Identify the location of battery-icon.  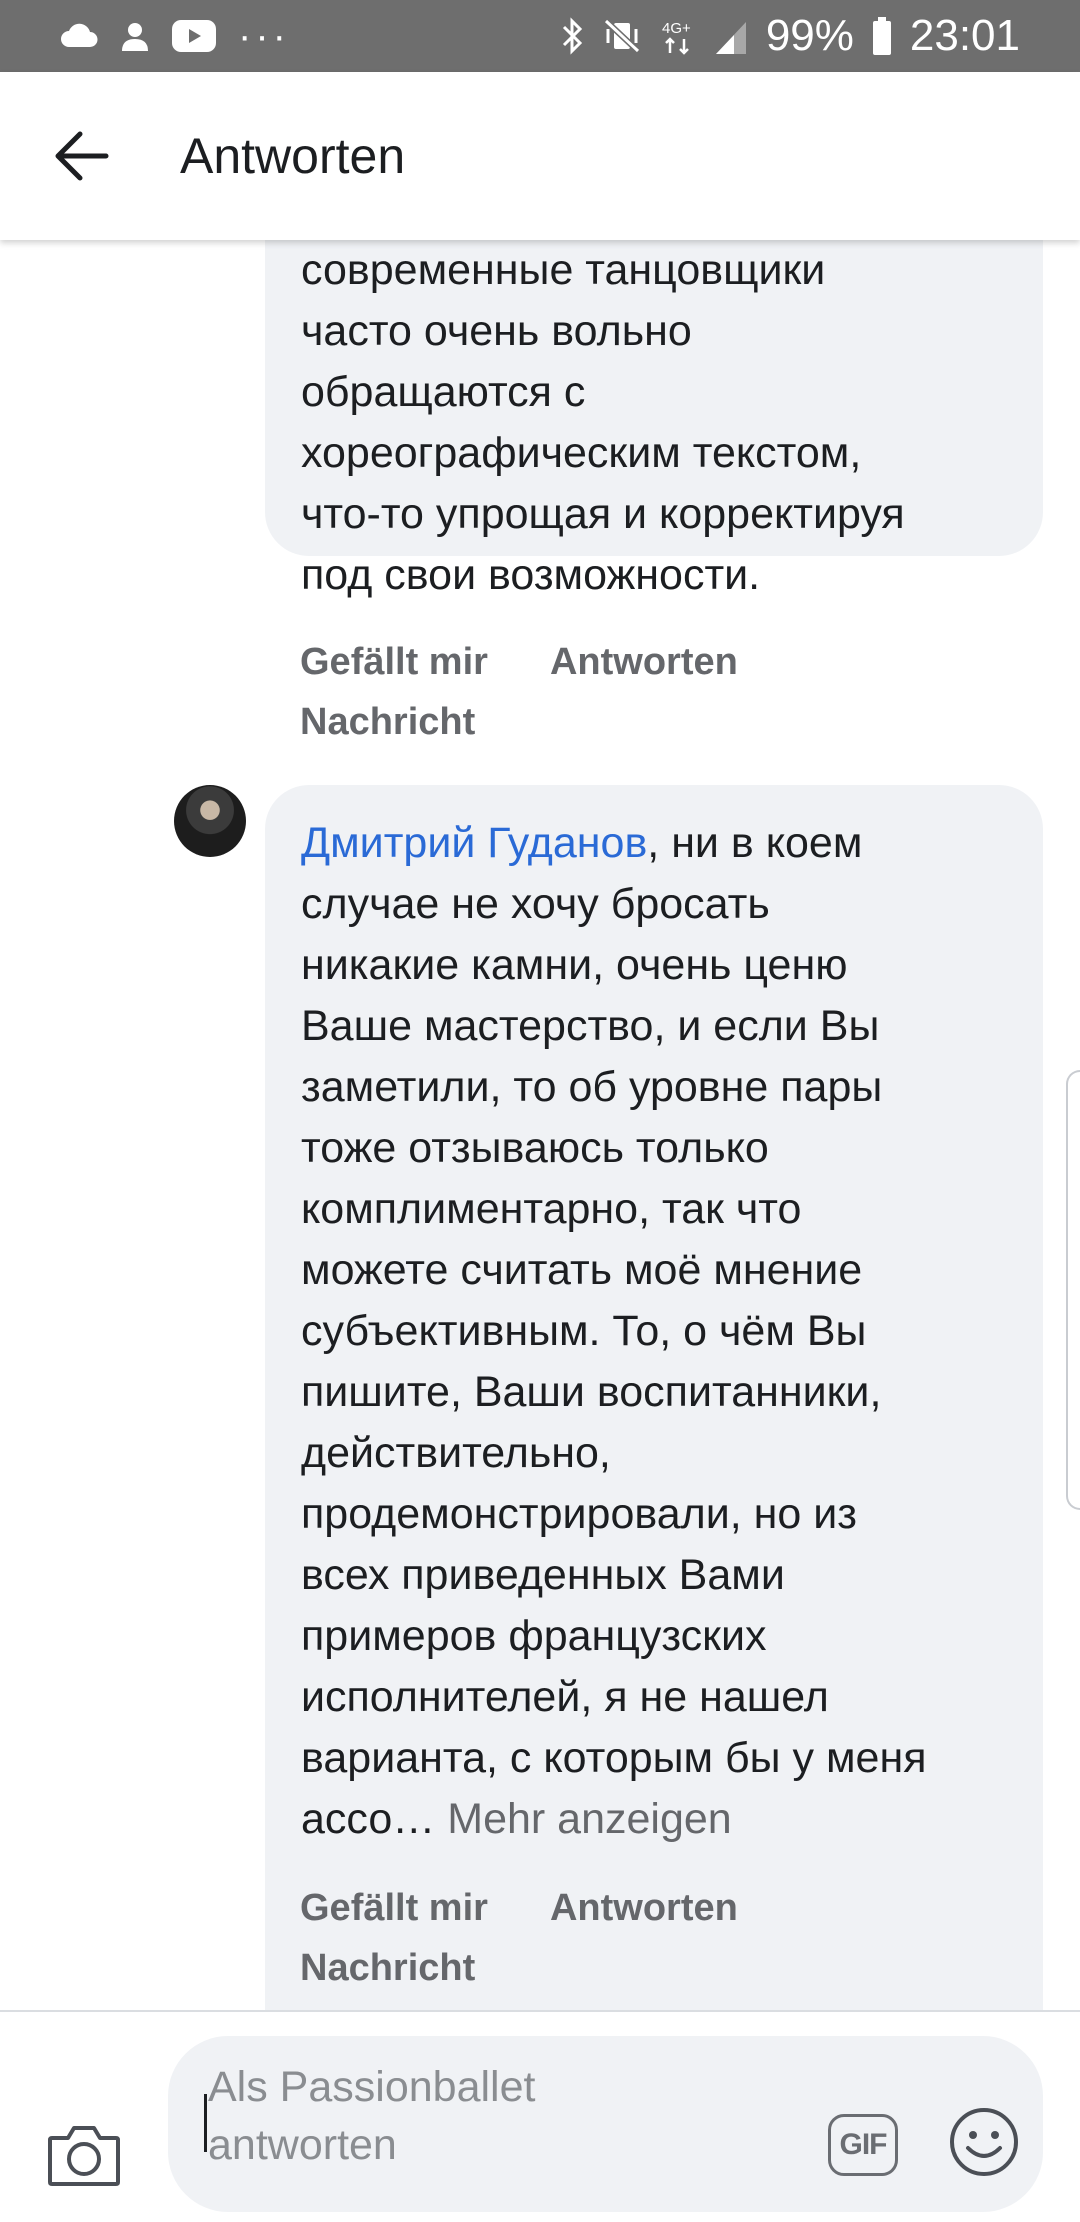
(882, 36).